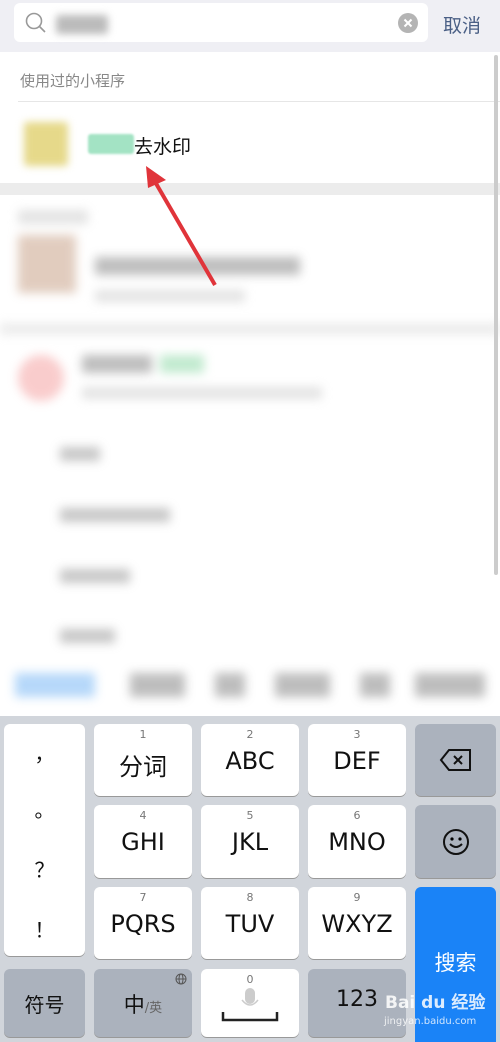 The height and width of the screenshot is (1042, 500). I want to click on symbols-button: 符号, so click(44, 1003).